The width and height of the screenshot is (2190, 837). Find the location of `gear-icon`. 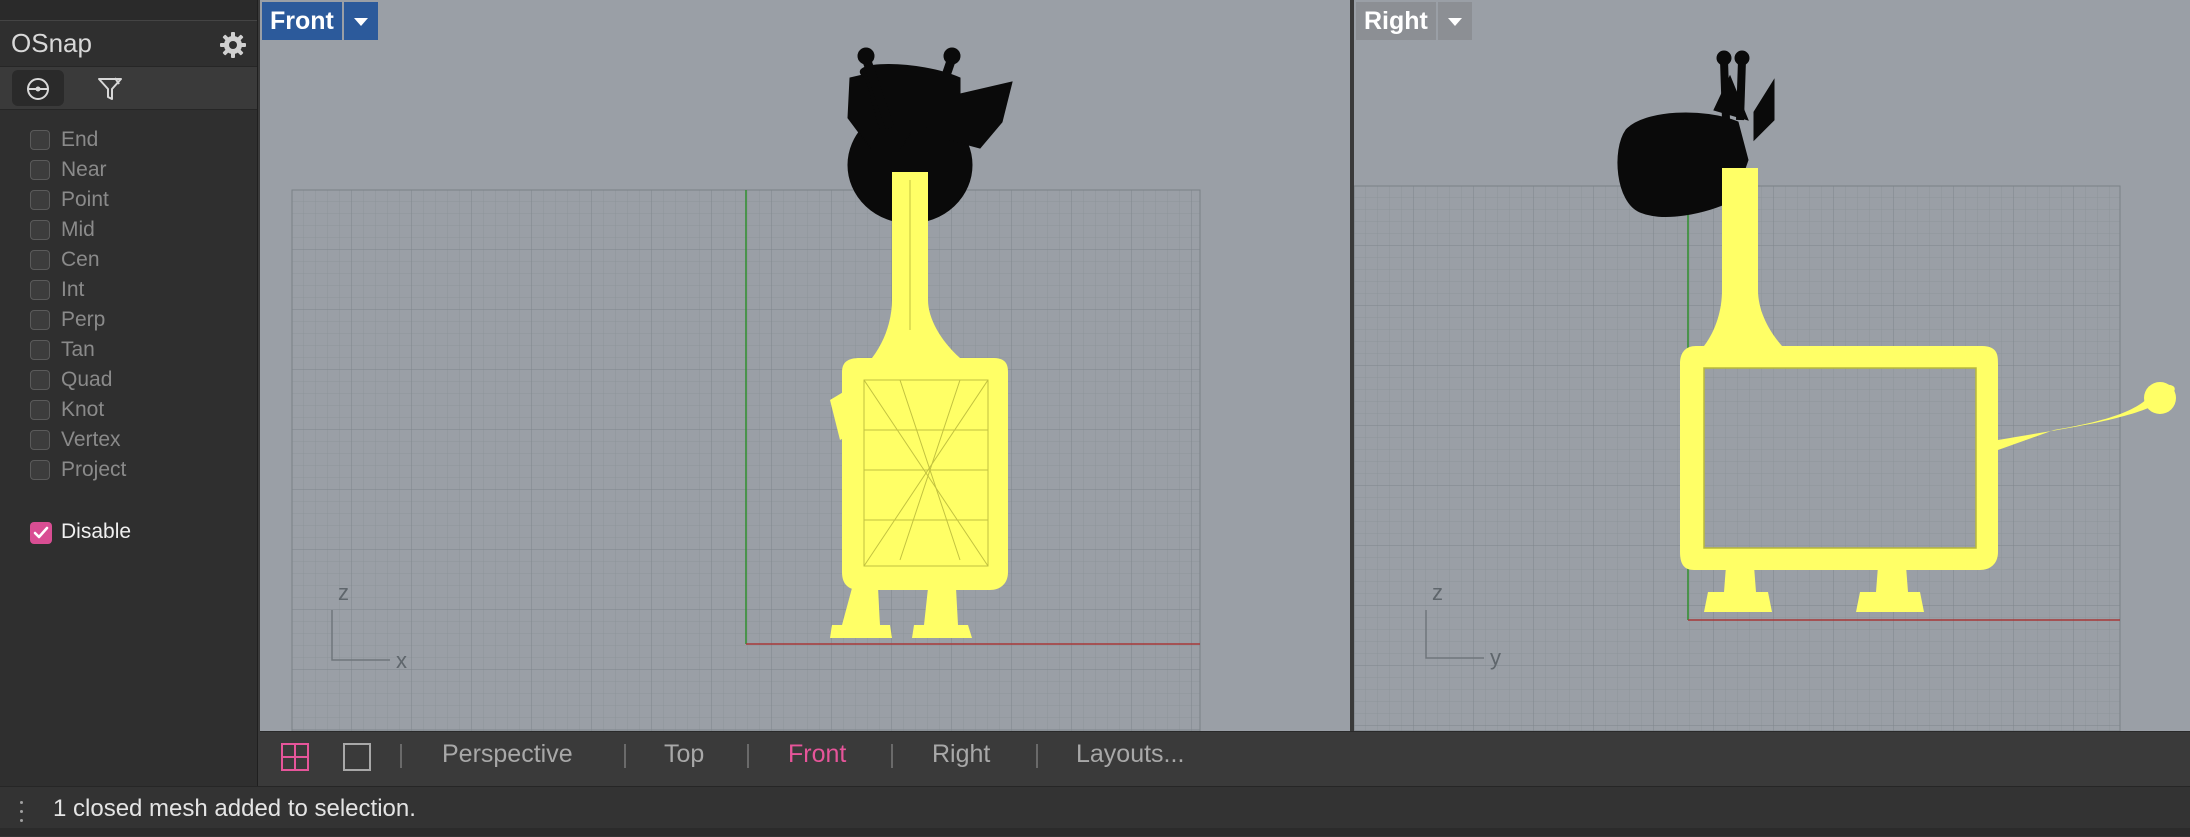

gear-icon is located at coordinates (233, 45).